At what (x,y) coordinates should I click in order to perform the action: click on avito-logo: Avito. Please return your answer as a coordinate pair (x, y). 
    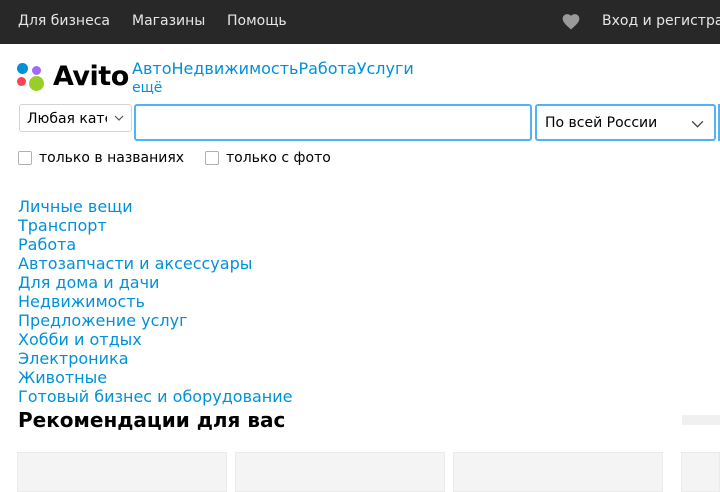
    Looking at the image, I should click on (73, 77).